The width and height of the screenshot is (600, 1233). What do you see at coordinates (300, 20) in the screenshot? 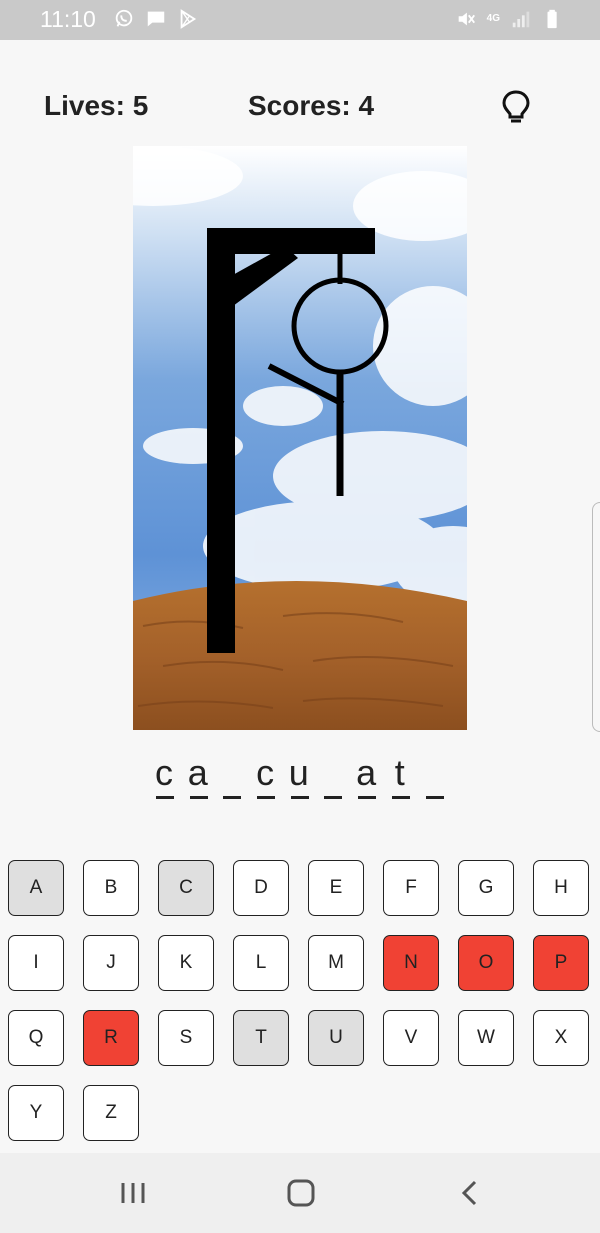
I see `status-bar: 11:10 4G` at bounding box center [300, 20].